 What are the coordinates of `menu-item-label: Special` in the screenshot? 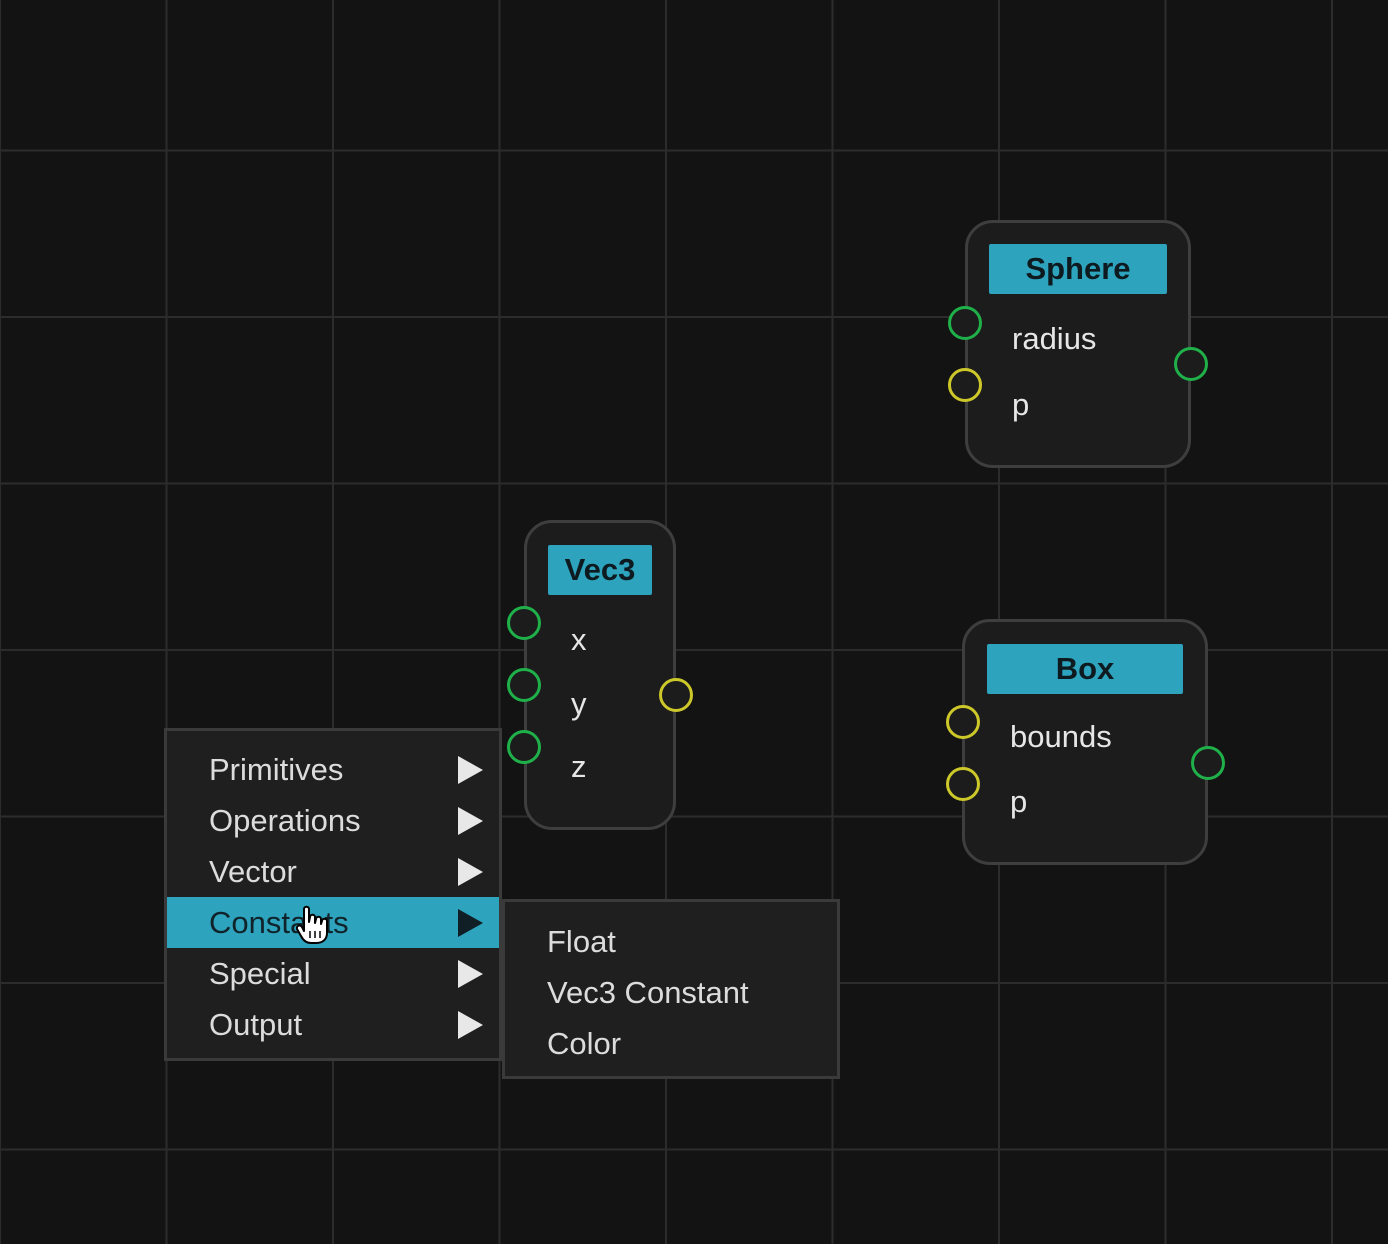 It's located at (260, 973).